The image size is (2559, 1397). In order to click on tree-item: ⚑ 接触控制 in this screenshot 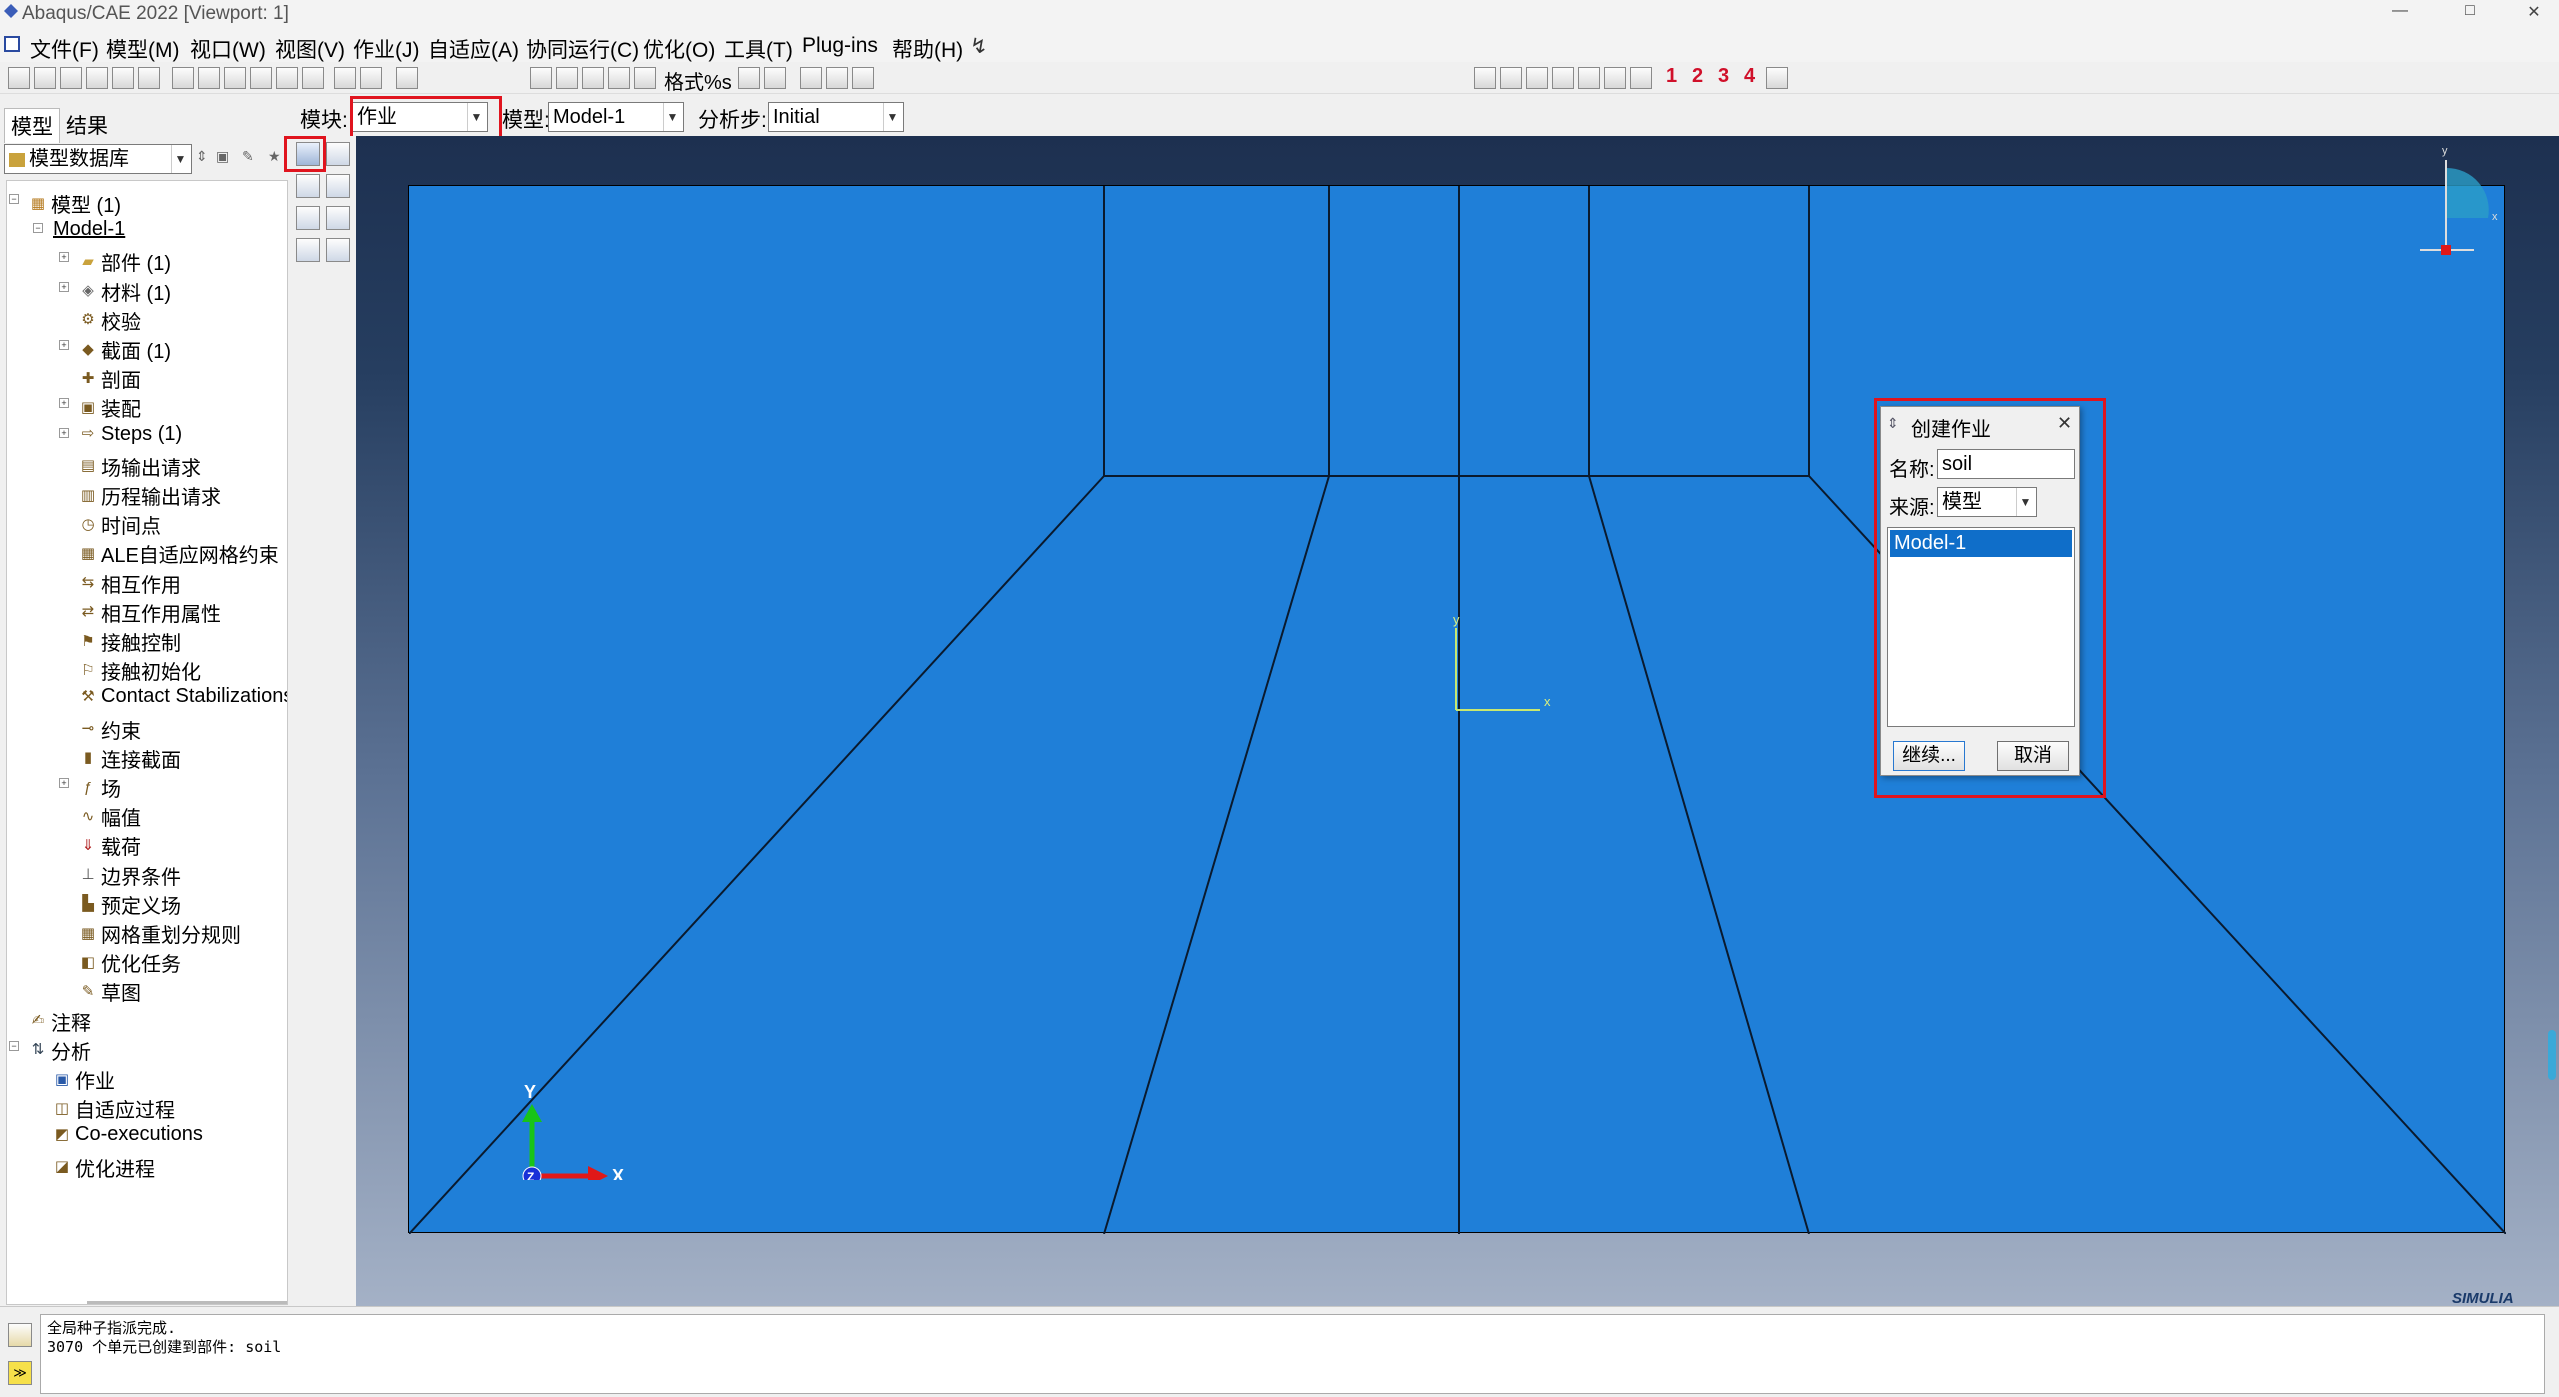, I will do `click(130, 641)`.